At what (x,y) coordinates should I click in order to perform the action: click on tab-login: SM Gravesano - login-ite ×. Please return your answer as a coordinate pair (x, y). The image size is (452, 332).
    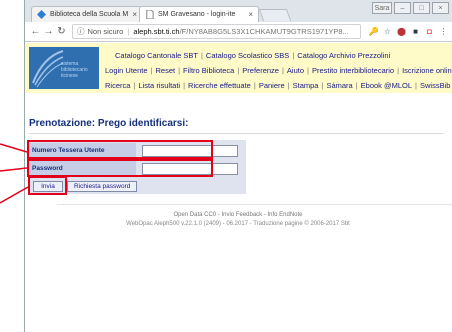
    Looking at the image, I should click on (199, 14).